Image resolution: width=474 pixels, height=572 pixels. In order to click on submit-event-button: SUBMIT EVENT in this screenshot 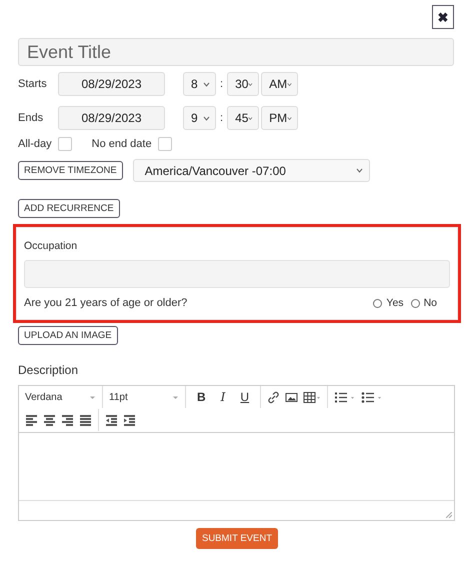, I will do `click(237, 538)`.